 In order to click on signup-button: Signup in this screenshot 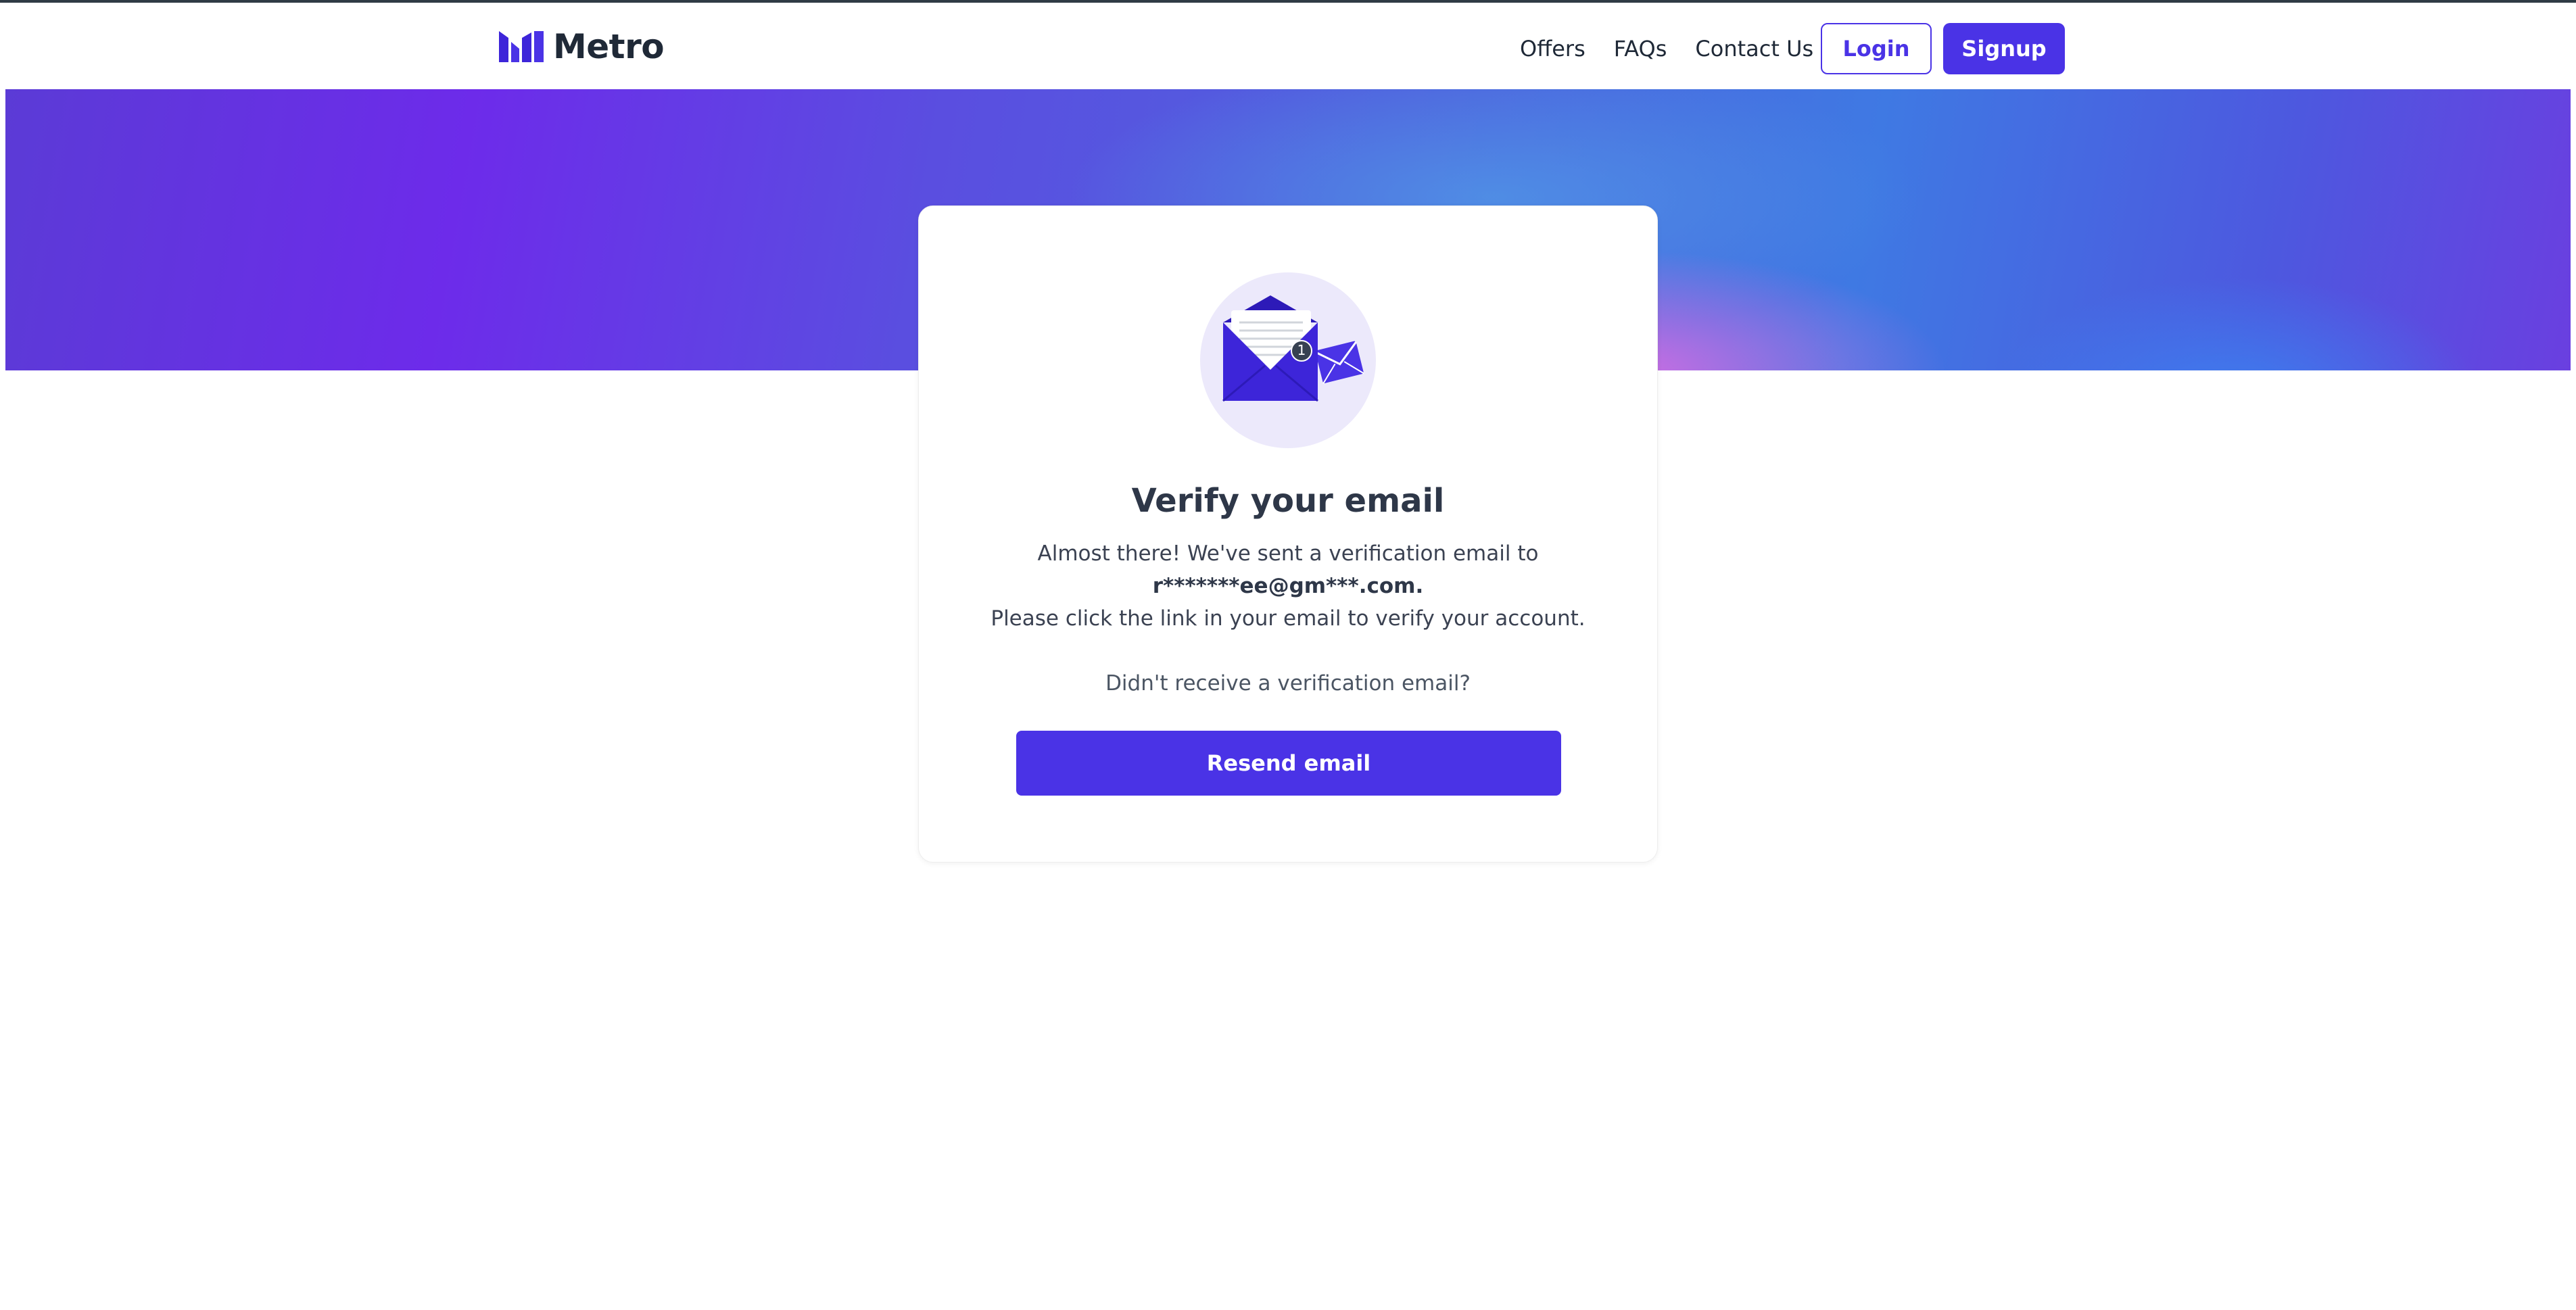, I will do `click(2004, 48)`.